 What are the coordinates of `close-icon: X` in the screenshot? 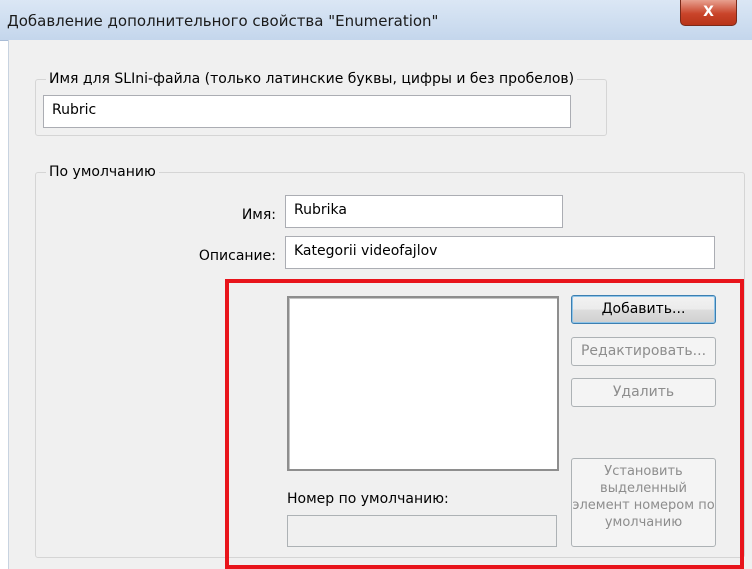 It's located at (708, 12).